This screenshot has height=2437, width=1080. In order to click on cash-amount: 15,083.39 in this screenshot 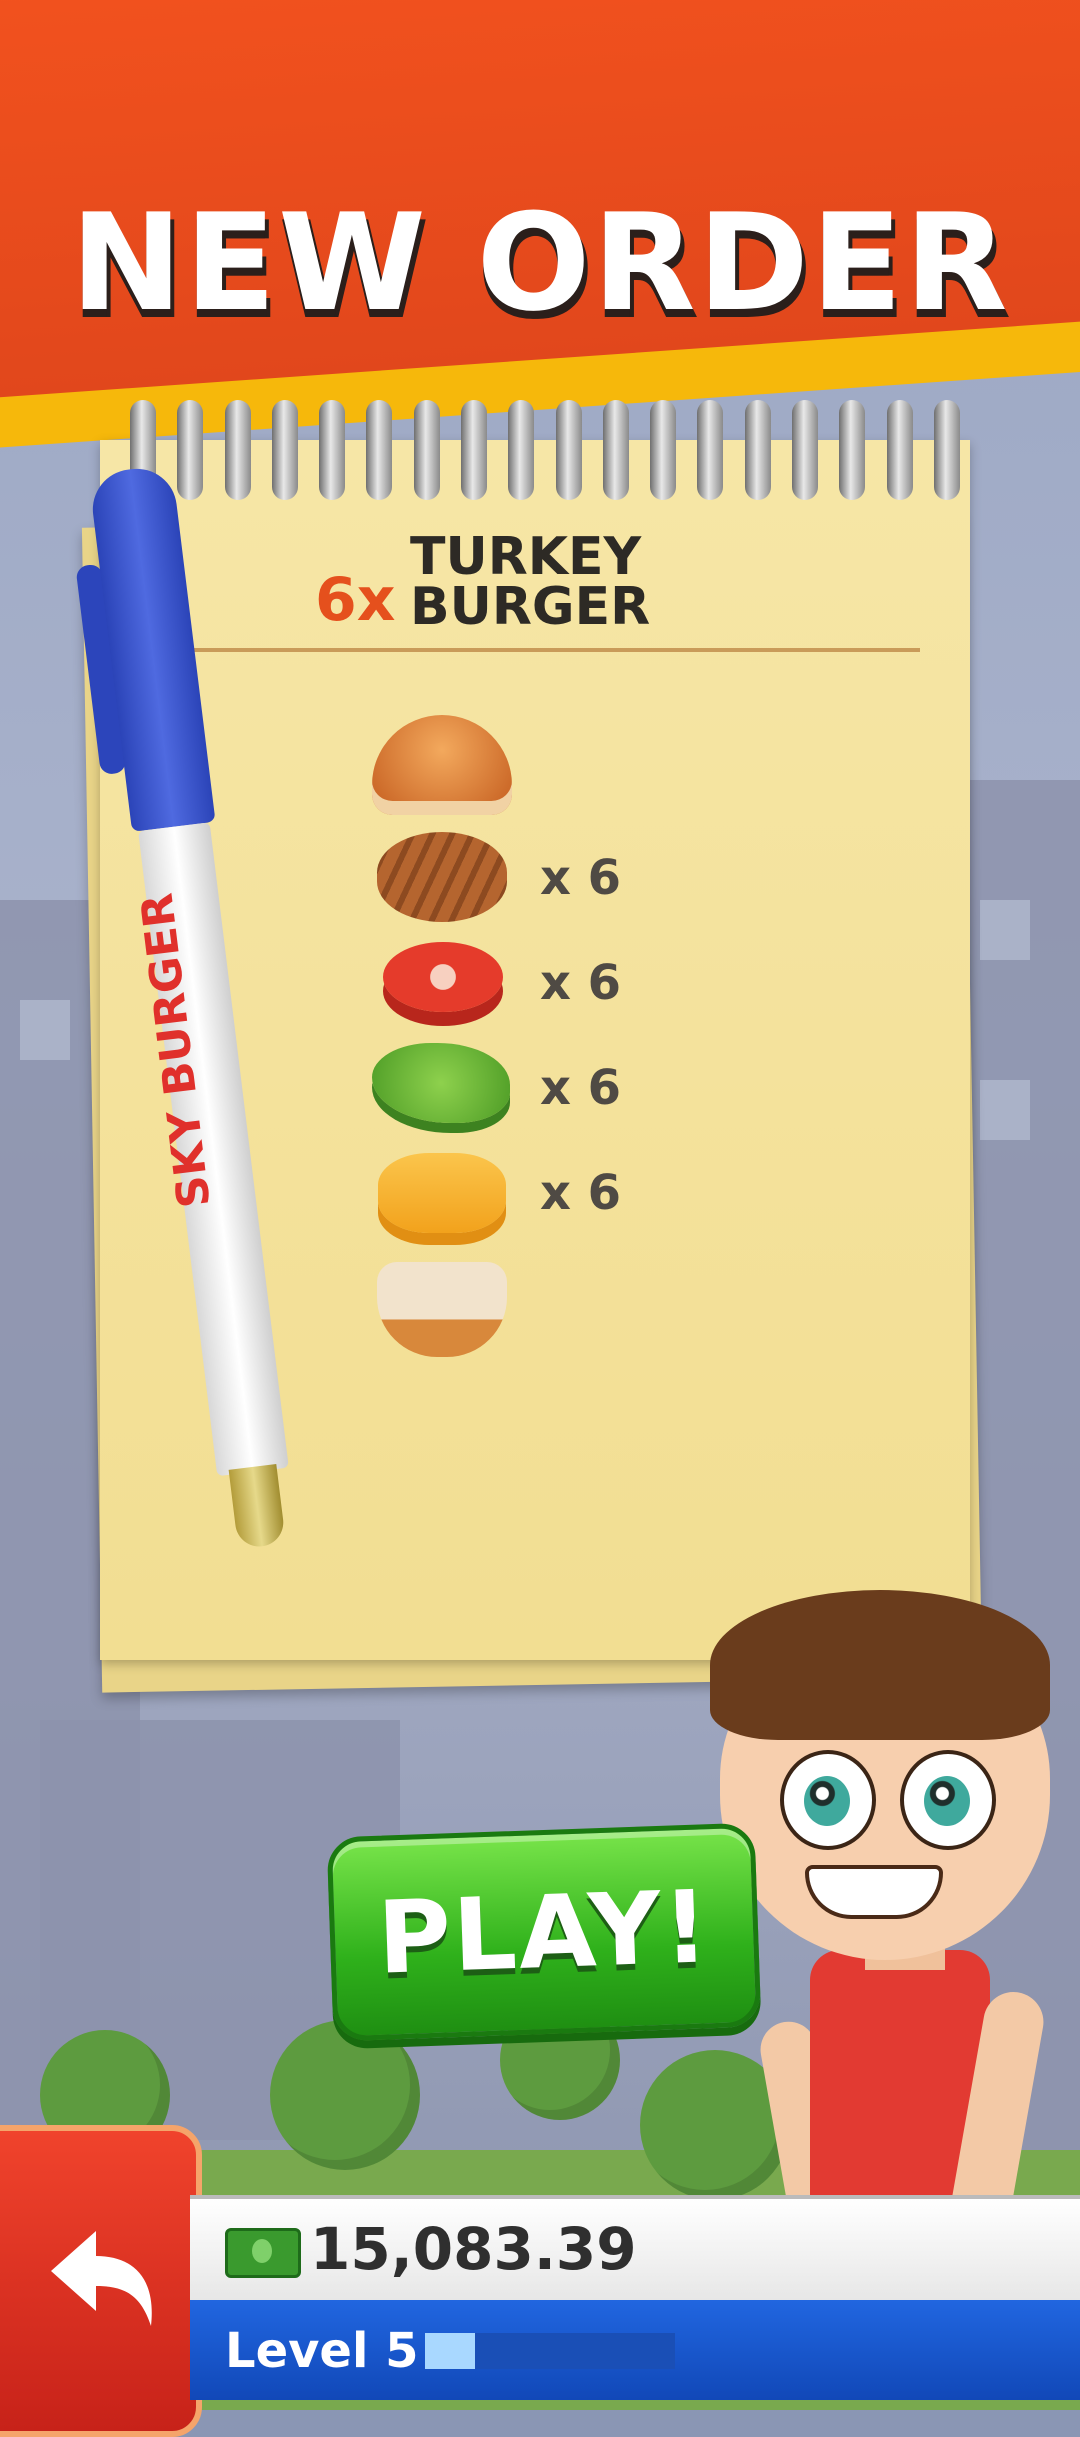, I will do `click(473, 2249)`.